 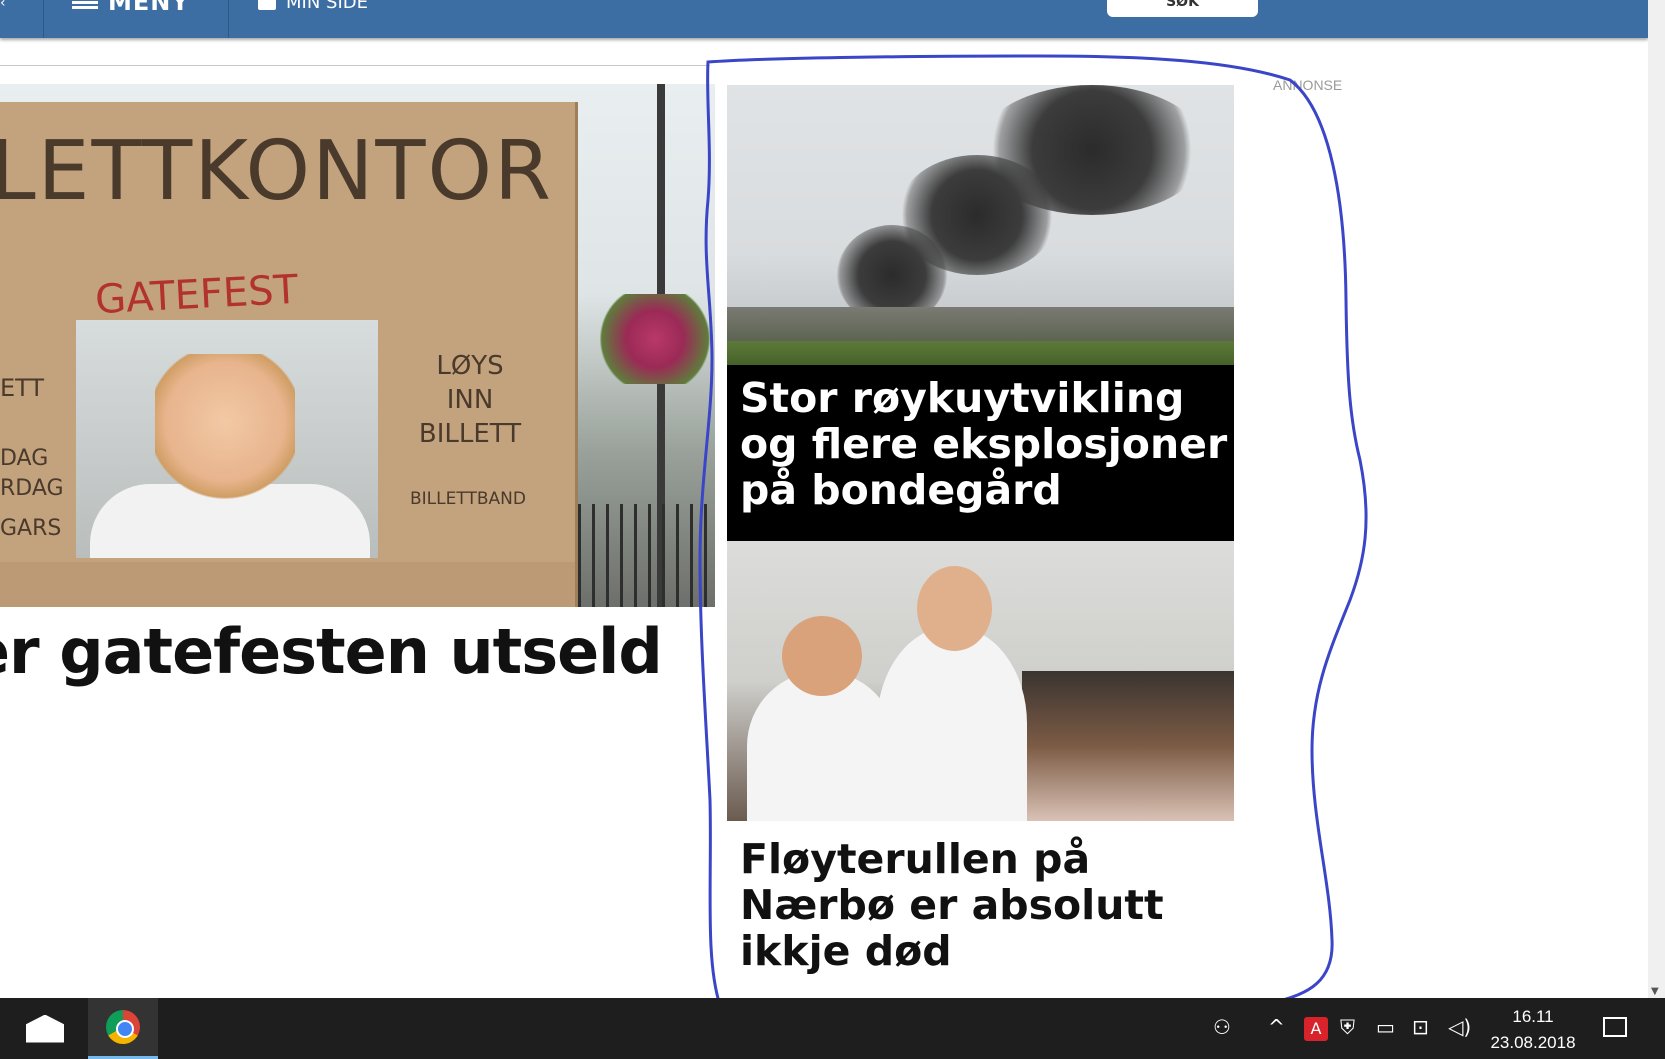 I want to click on chrome-icon, so click(x=123, y=1027).